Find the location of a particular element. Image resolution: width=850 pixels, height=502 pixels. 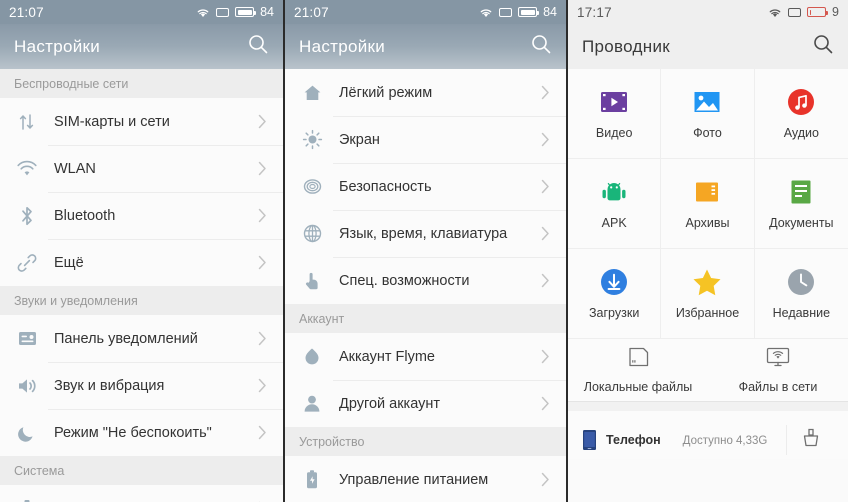

battery-percent: 9 is located at coordinates (835, 12).